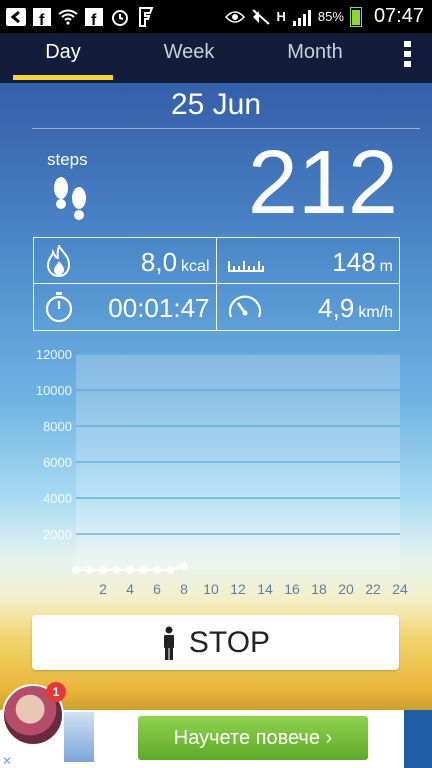  I want to click on chart-y-tick-label: 8000, so click(57, 426).